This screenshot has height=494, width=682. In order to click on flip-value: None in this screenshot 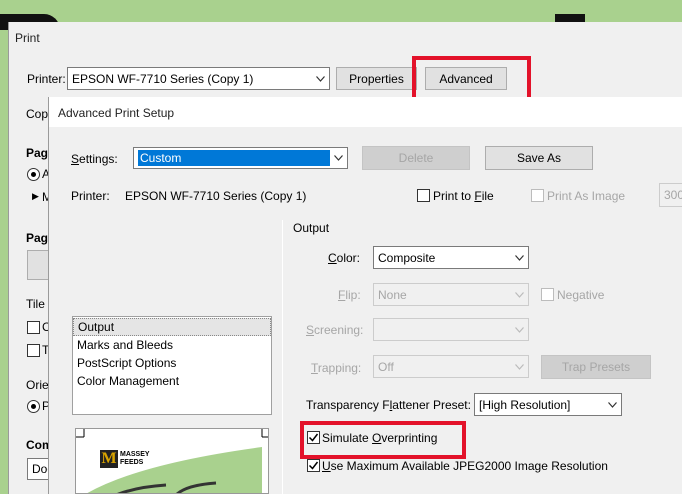, I will do `click(392, 294)`.